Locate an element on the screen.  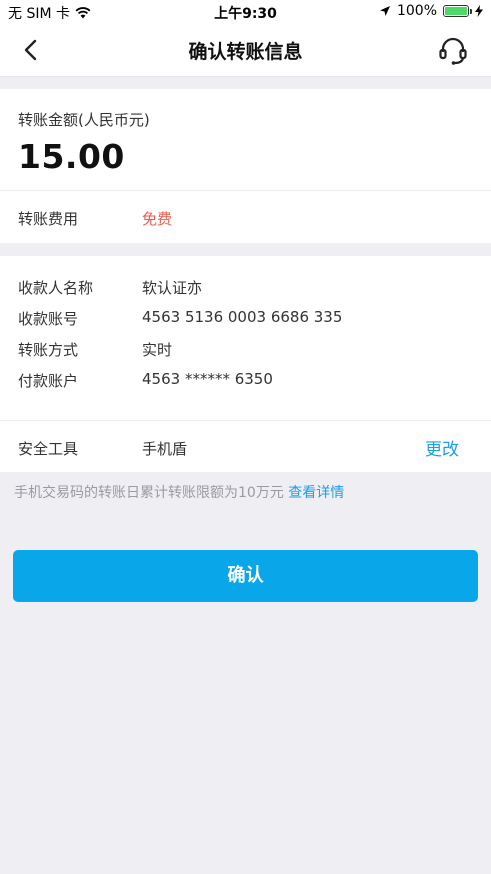
detail-row-payer-account: 付款账户 4563 ****** 6350 is located at coordinates (245, 379).